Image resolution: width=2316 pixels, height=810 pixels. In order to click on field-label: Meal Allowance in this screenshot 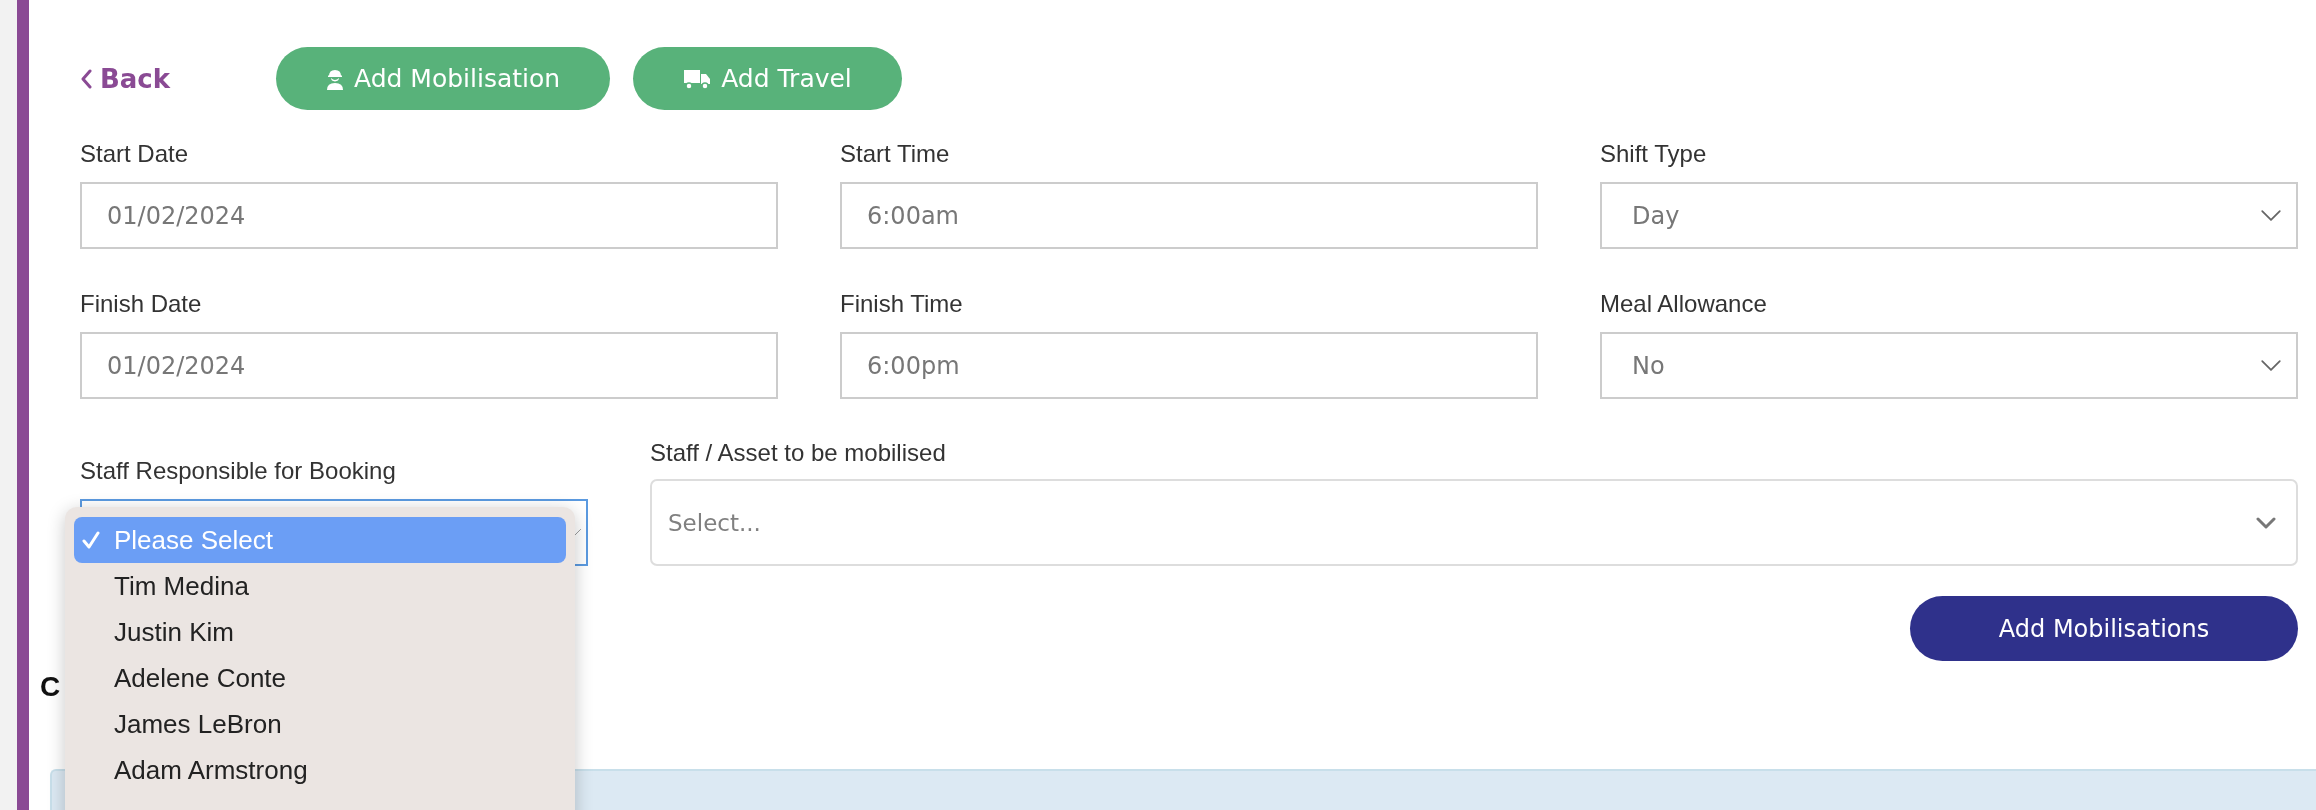, I will do `click(1684, 304)`.